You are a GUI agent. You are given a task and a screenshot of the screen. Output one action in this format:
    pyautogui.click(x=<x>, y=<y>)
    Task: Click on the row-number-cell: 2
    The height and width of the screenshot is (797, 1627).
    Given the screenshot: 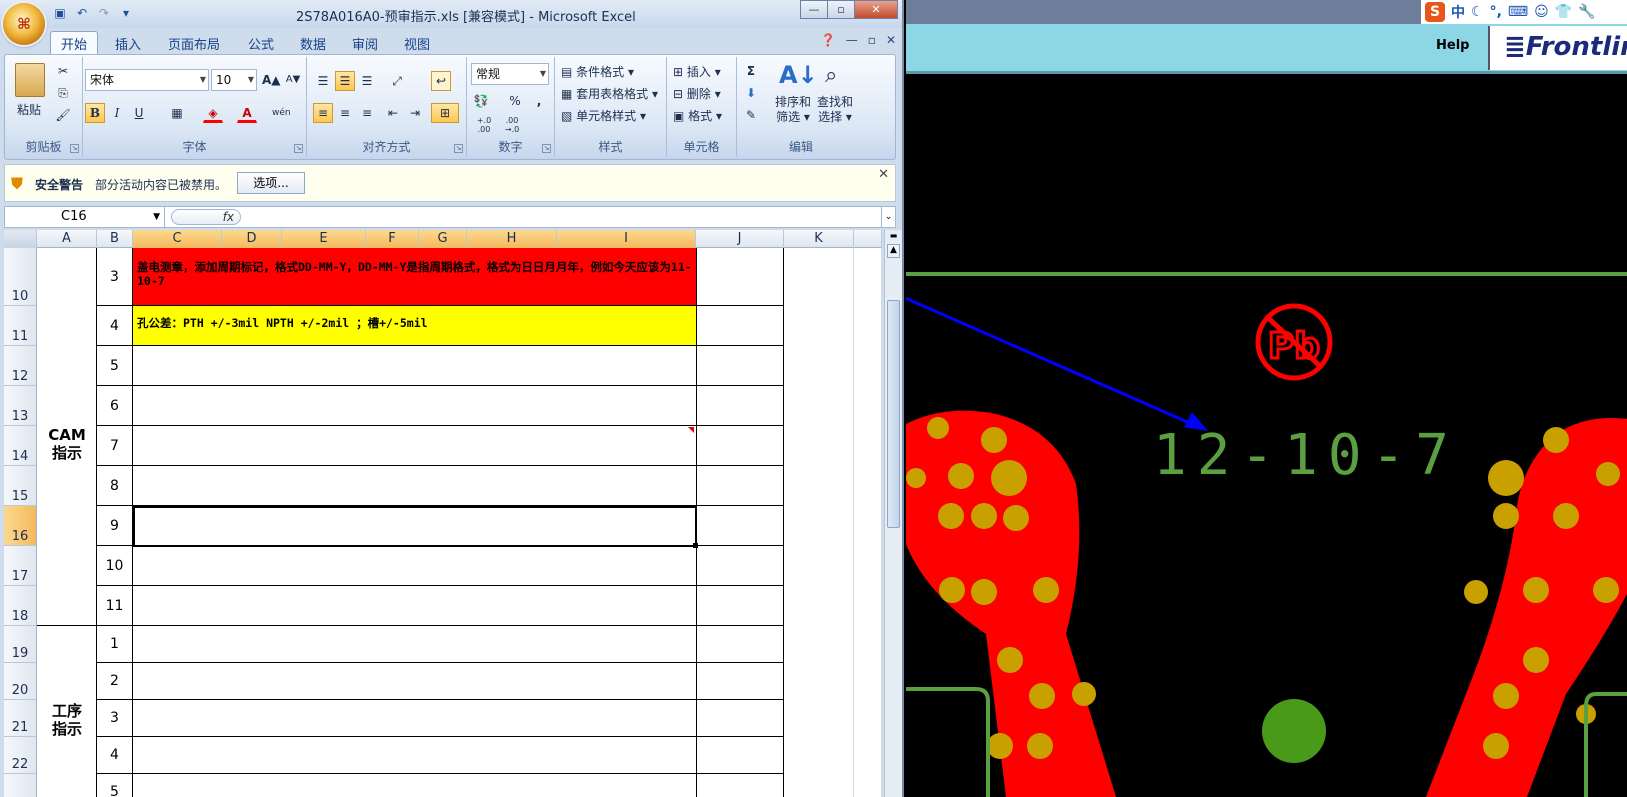 What is the action you would take?
    pyautogui.click(x=115, y=681)
    